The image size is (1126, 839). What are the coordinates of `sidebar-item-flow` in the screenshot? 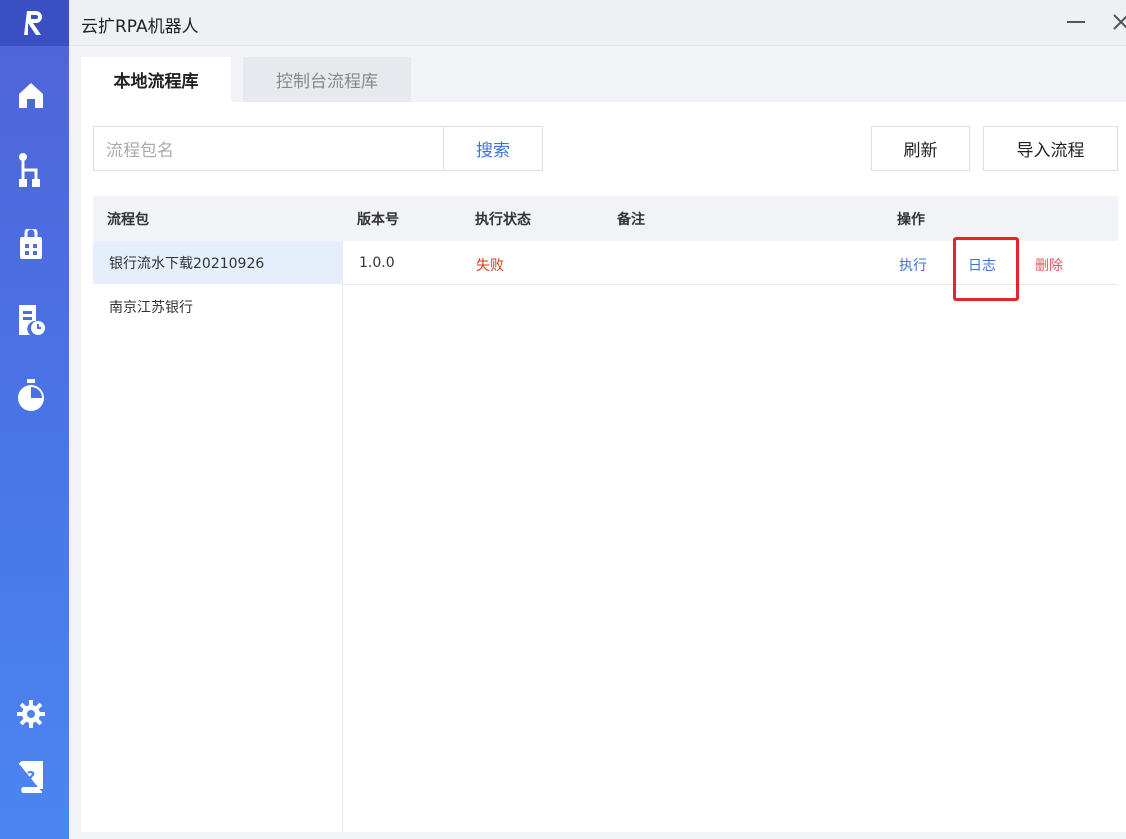 It's located at (31, 170).